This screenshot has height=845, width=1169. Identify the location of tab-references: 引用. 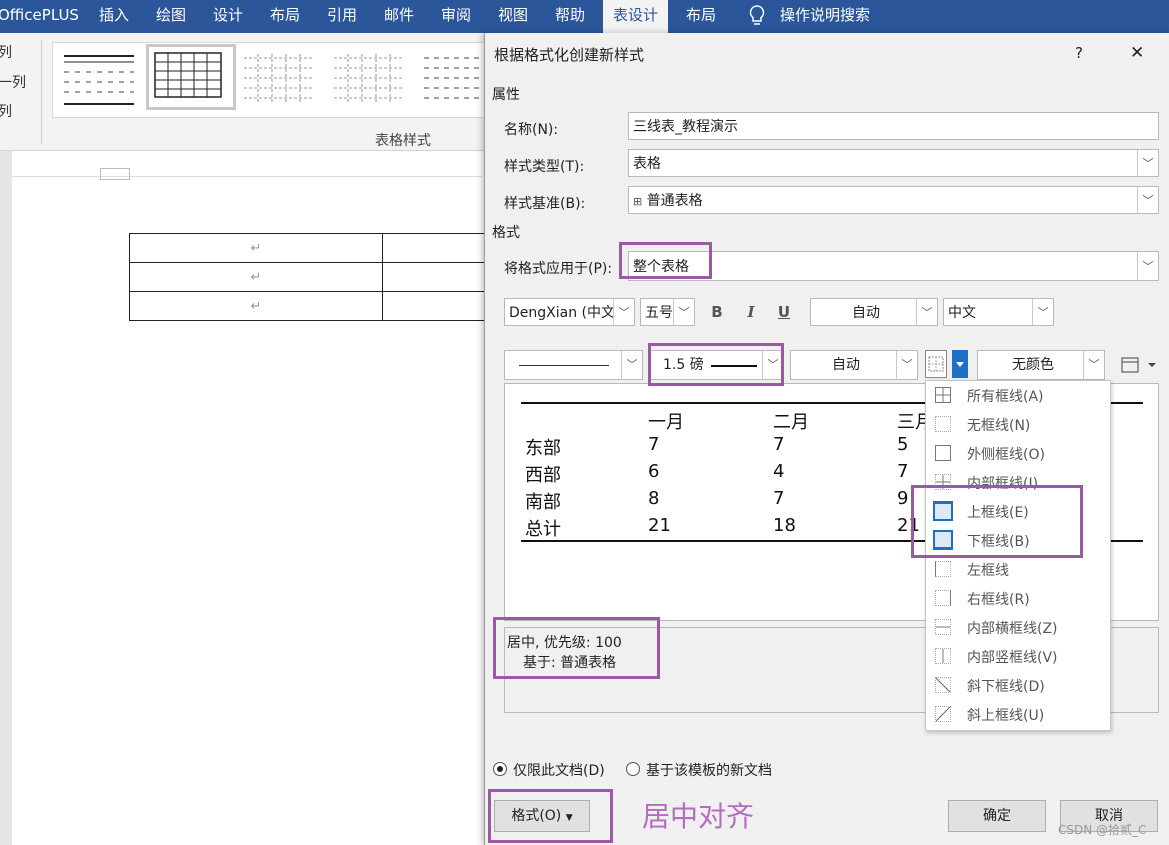
(342, 16).